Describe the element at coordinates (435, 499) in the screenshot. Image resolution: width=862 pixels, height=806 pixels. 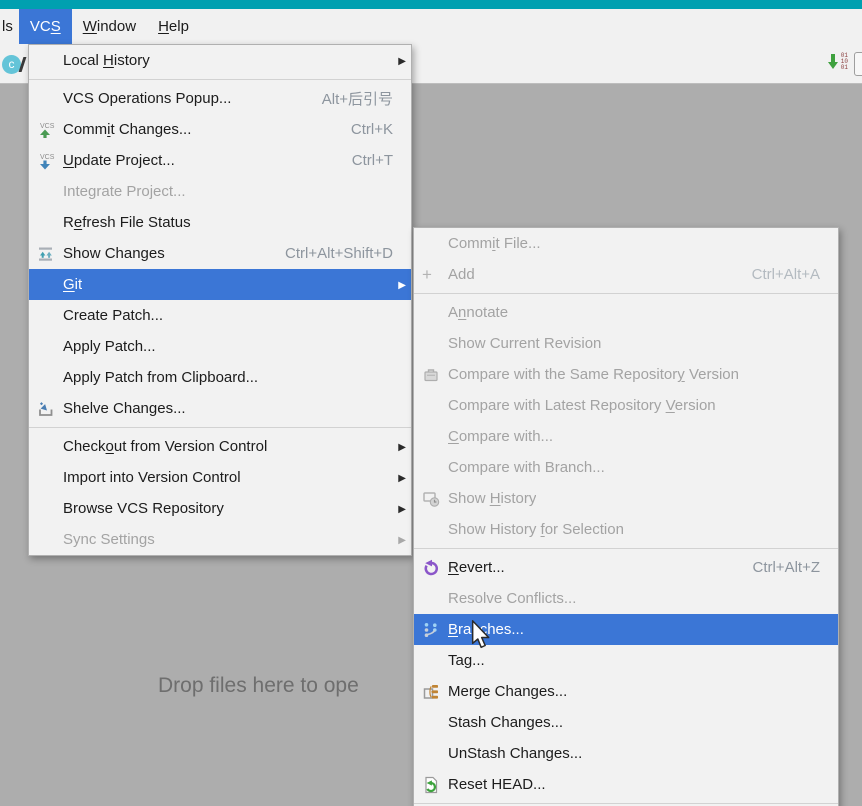
I see `history-icon` at that location.